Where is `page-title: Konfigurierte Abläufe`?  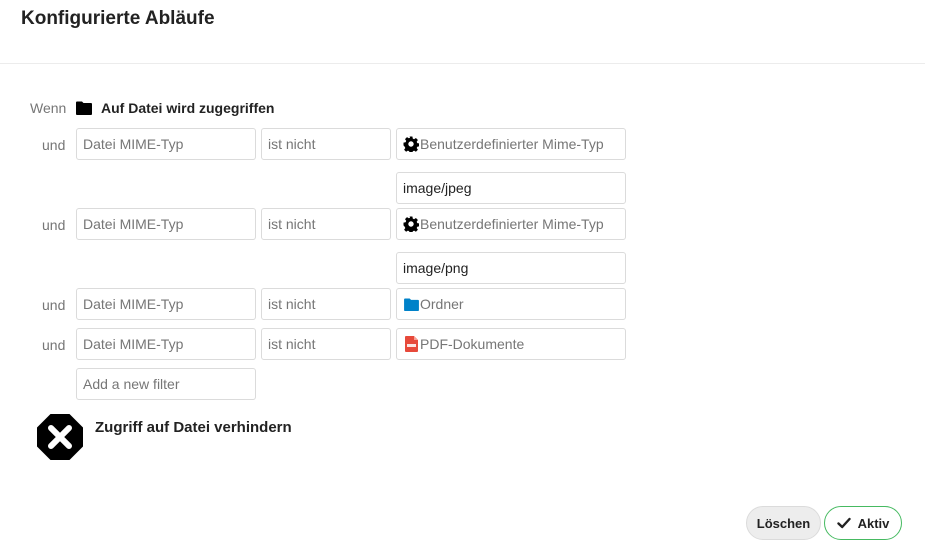
page-title: Konfigurierte Abläufe is located at coordinates (118, 18).